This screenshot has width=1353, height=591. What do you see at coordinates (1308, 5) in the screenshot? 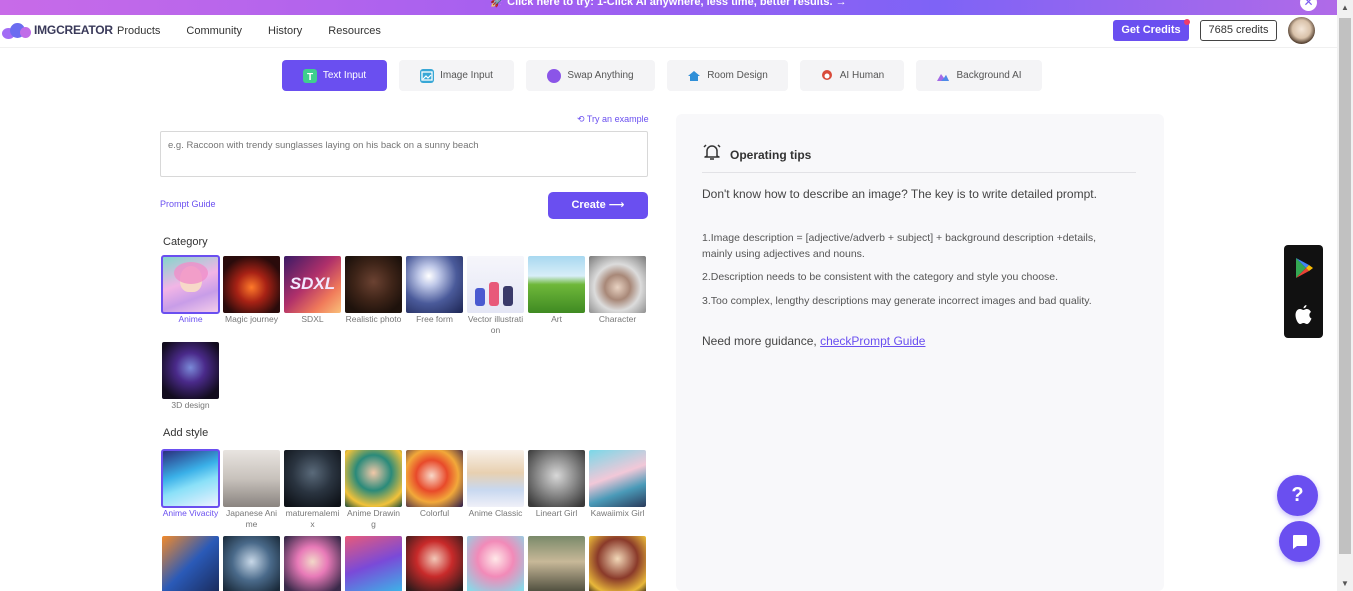
I see `close-icon: ✕` at bounding box center [1308, 5].